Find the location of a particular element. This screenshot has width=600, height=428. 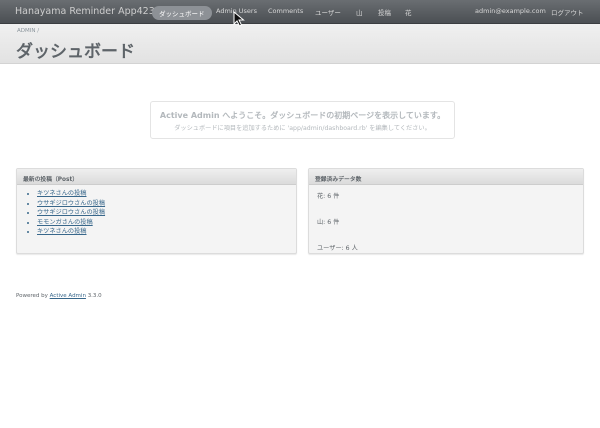

footer-version: 3.3.0 is located at coordinates (94, 296).